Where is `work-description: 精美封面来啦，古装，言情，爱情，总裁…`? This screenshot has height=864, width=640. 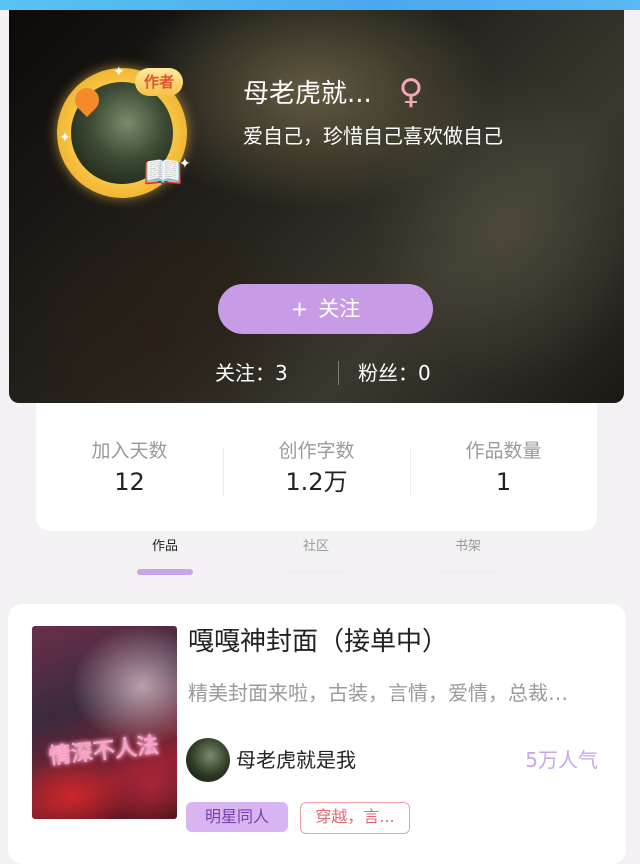
work-description: 精美封面来啦，古装，言情，爱情，总裁… is located at coordinates (378, 693).